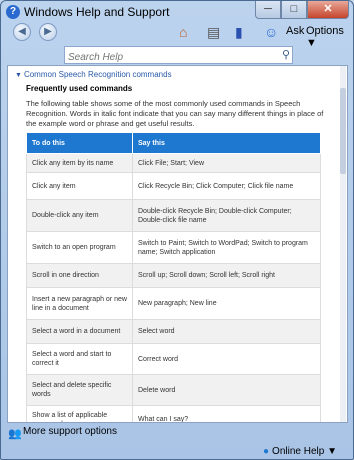 The image size is (354, 460). Describe the element at coordinates (226, 163) in the screenshot. I see `table-cell-say: Click File; Start; View` at that location.